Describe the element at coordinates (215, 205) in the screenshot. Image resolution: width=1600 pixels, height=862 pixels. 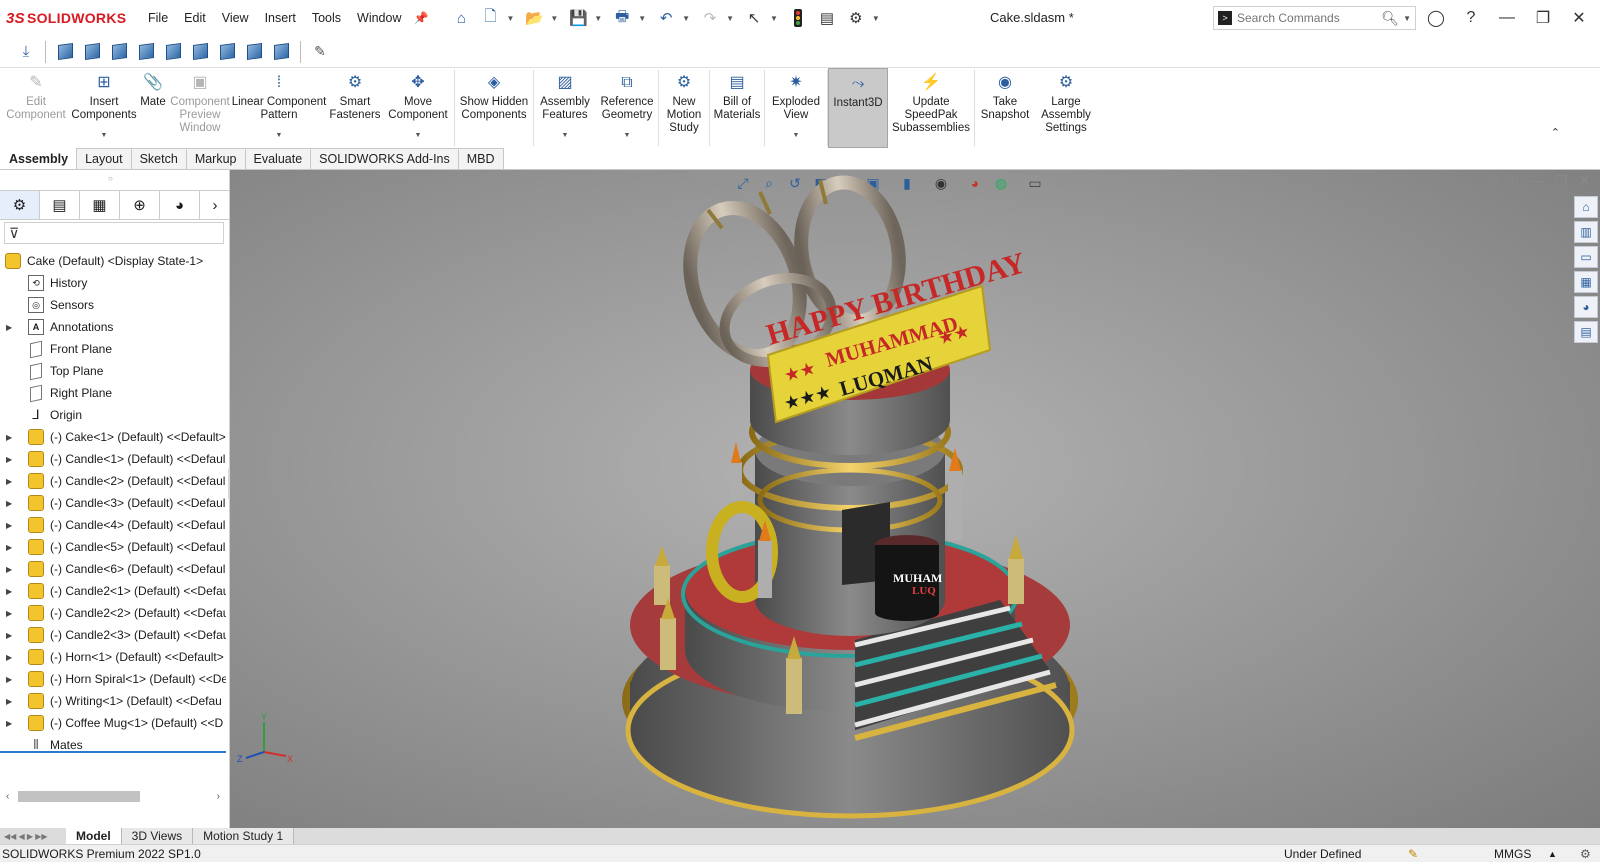
I see `chevron-right-icon: ›` at that location.